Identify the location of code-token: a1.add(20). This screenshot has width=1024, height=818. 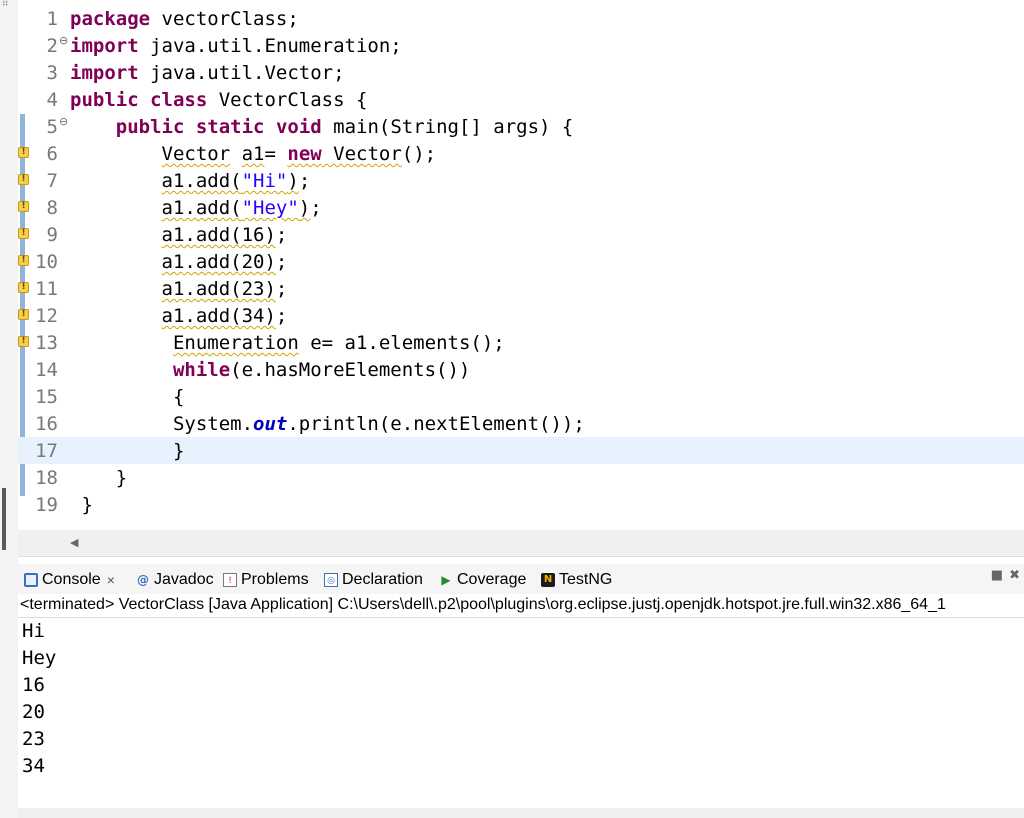
(218, 262).